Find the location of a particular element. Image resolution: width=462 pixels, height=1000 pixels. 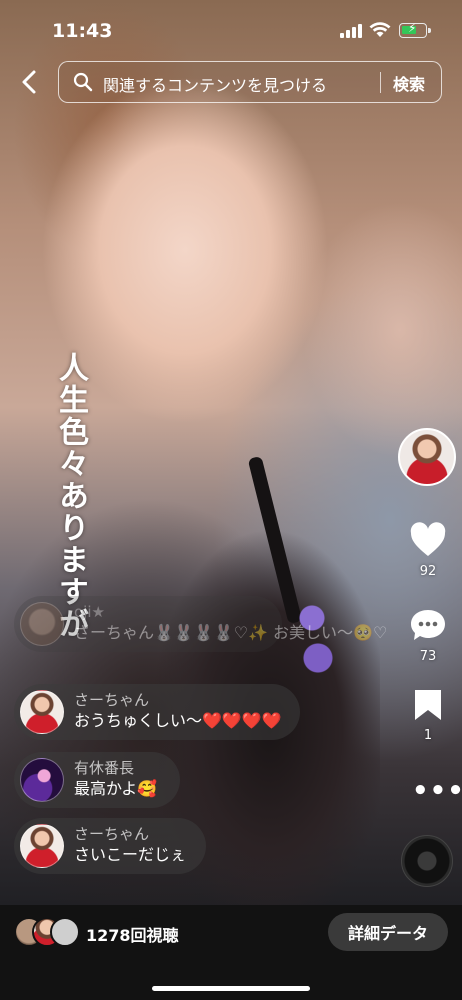

back-chevron-icon is located at coordinates (30, 82).